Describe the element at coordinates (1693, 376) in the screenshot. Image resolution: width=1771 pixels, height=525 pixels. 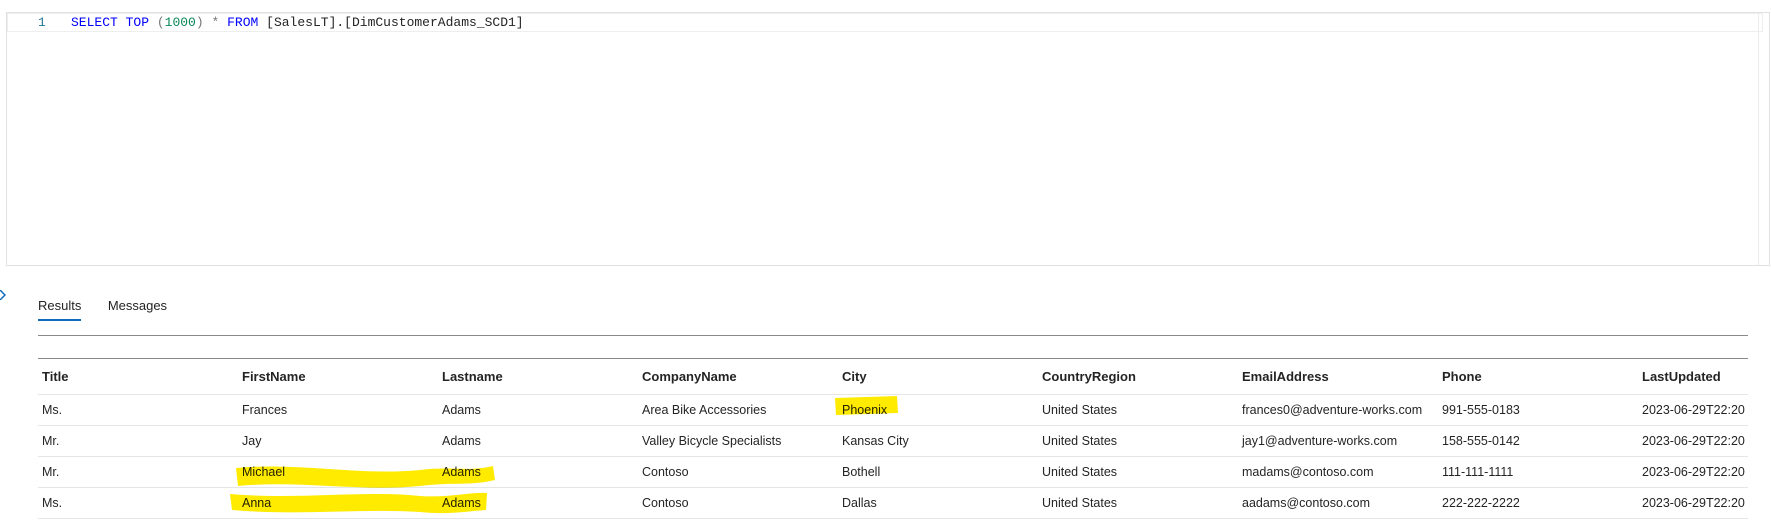
I see `column-header-lastupdated: LastUpdated` at that location.